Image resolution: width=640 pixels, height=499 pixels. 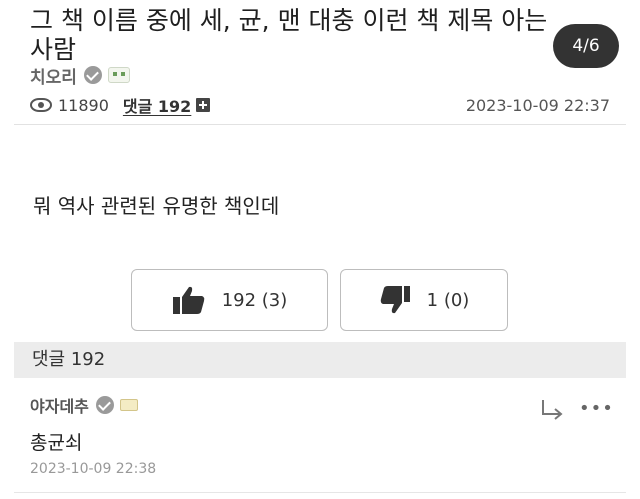 What do you see at coordinates (448, 300) in the screenshot?
I see `downvote-count: 1 (0)` at bounding box center [448, 300].